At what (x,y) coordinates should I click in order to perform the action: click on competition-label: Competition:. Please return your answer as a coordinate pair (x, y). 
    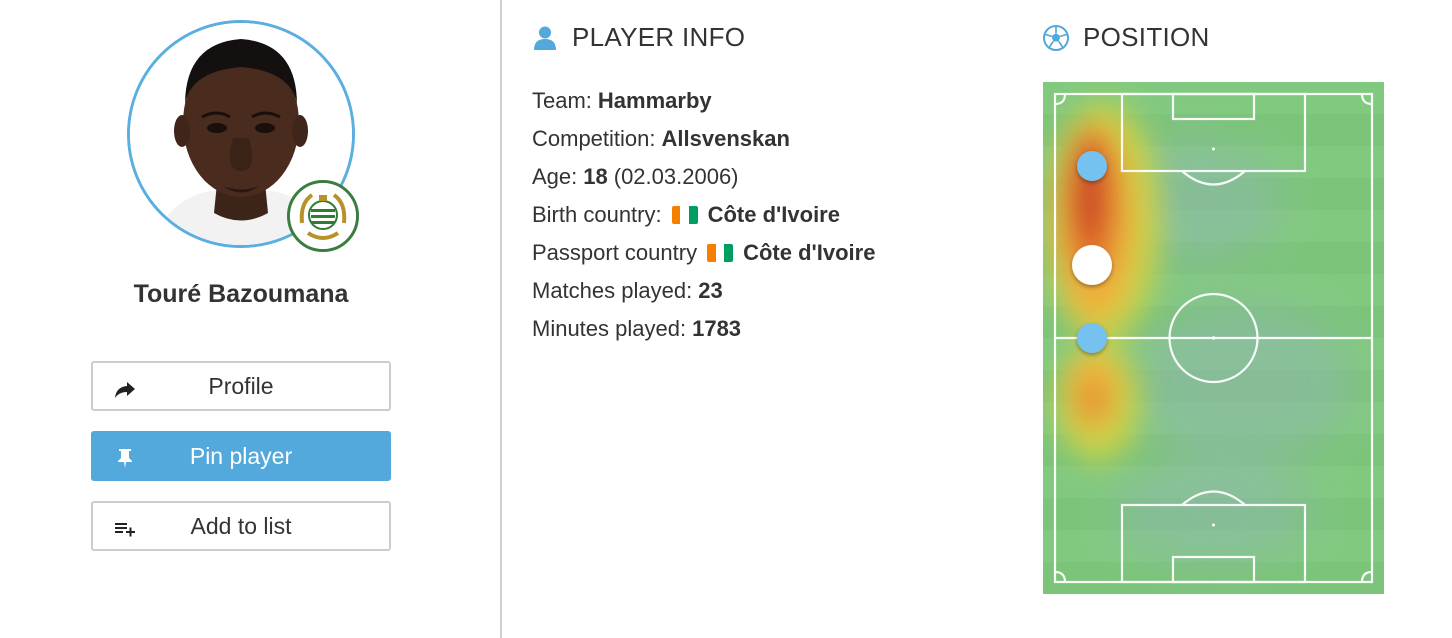
    Looking at the image, I should click on (594, 138).